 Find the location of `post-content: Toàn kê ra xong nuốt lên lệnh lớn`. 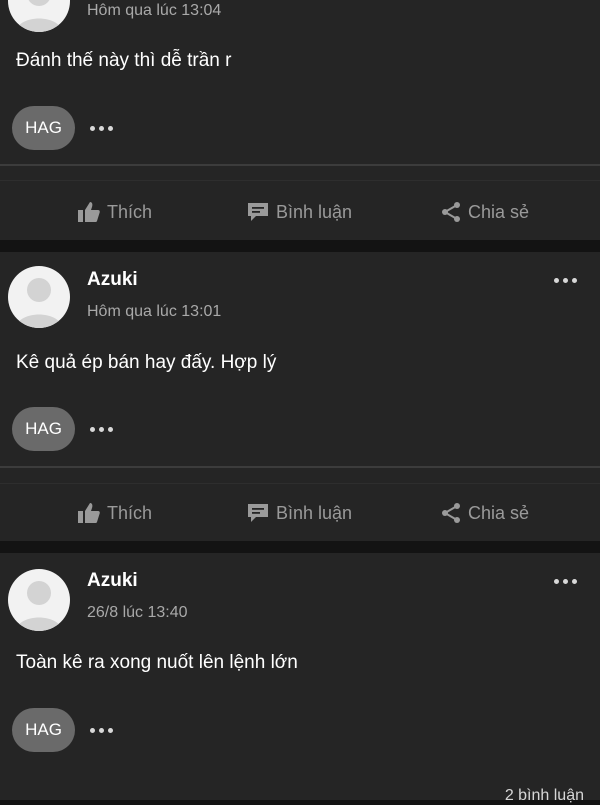

post-content: Toàn kê ra xong nuốt lên lệnh lớn is located at coordinates (157, 662).